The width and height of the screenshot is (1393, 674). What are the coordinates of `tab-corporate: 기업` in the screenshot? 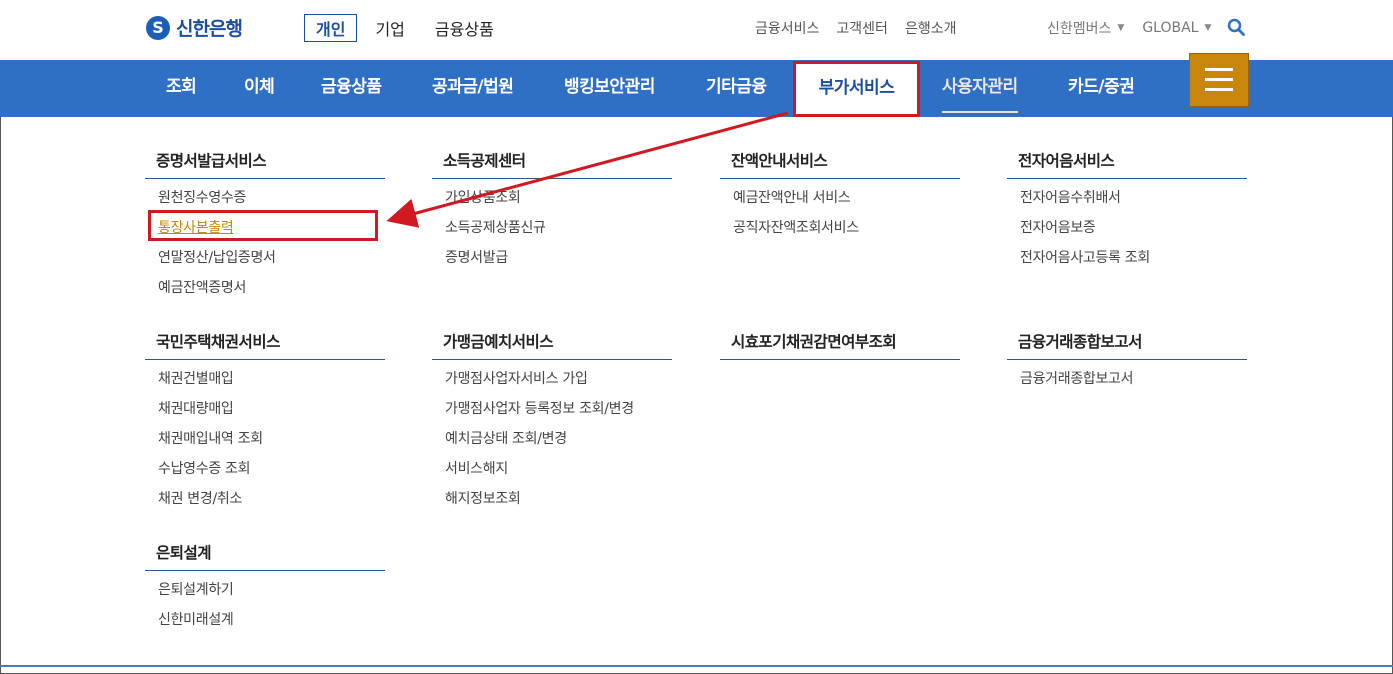 It's located at (389, 28).